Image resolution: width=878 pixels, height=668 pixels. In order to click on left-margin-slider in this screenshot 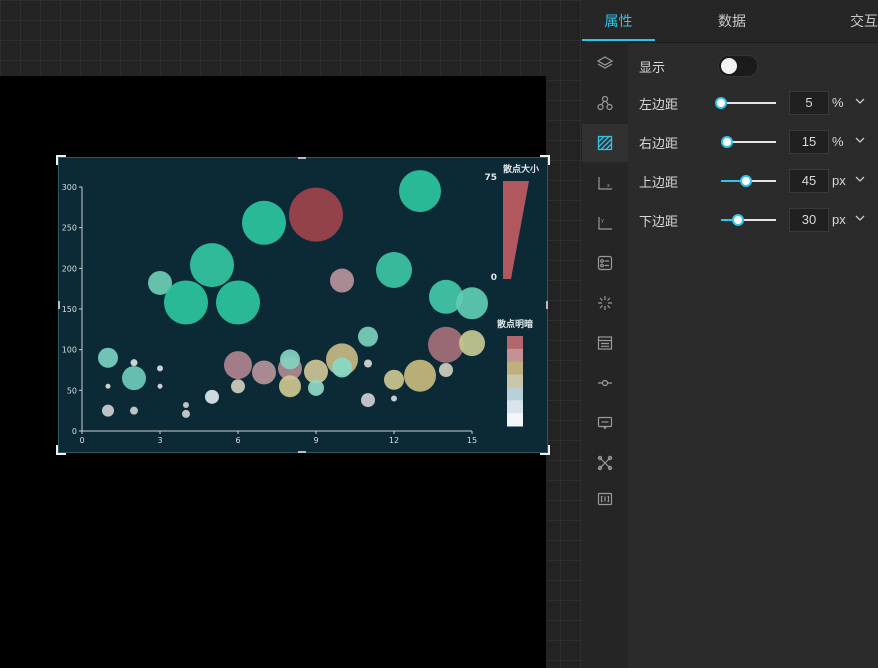, I will do `click(745, 103)`.